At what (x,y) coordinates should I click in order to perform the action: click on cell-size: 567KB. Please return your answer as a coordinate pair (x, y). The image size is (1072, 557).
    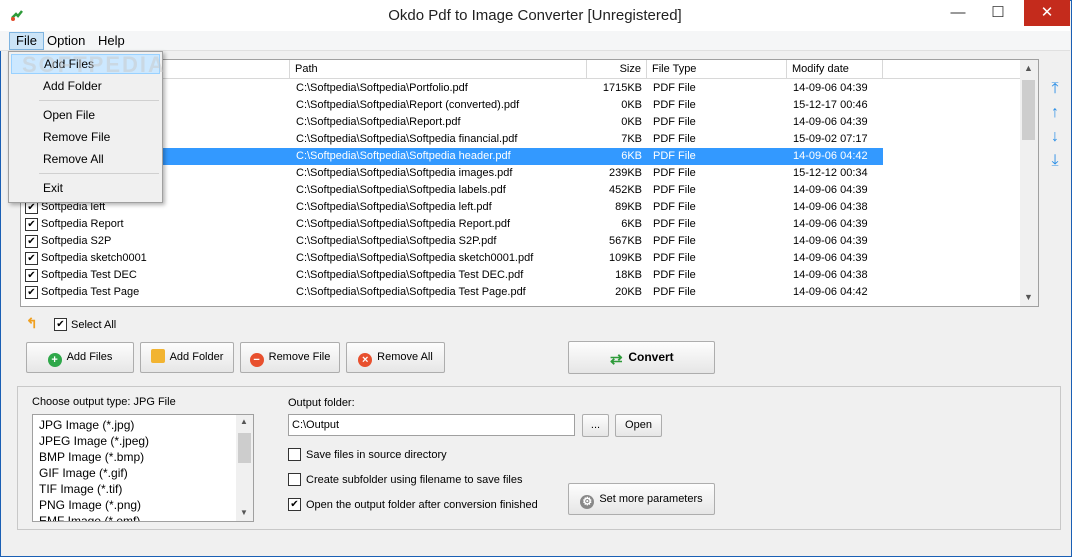
    Looking at the image, I should click on (625, 241).